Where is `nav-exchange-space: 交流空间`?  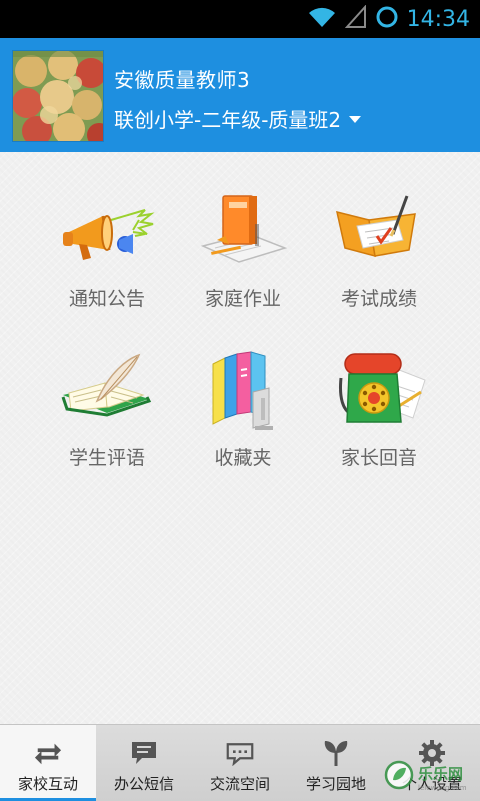
nav-exchange-space: 交流空间 is located at coordinates (240, 763).